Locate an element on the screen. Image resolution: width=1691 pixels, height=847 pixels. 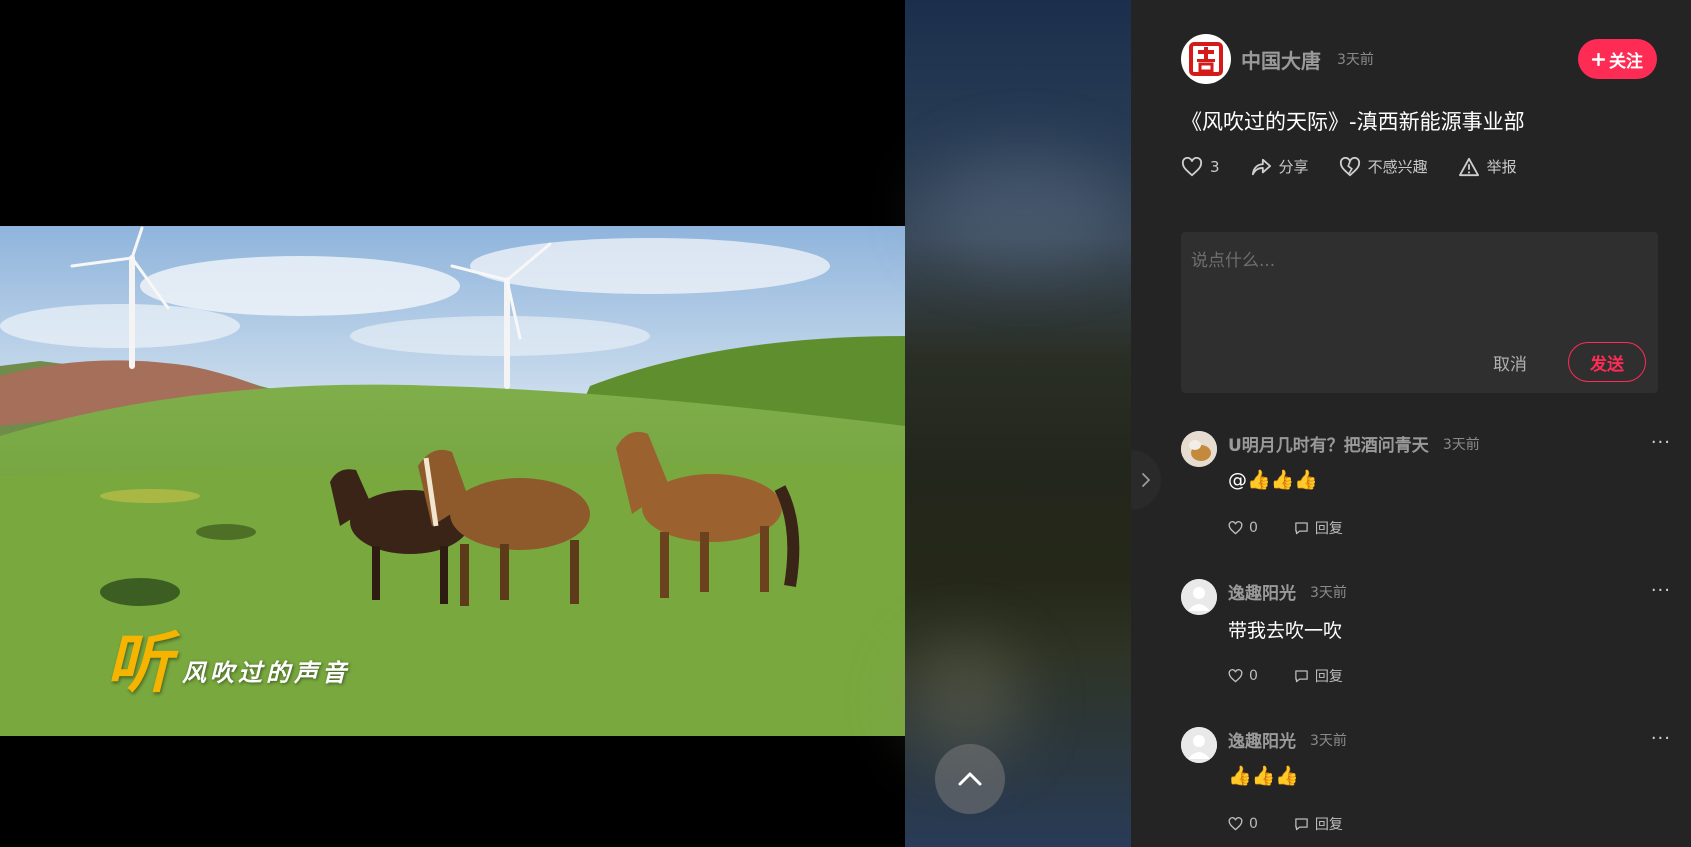
warning-icon is located at coordinates (1468, 166).